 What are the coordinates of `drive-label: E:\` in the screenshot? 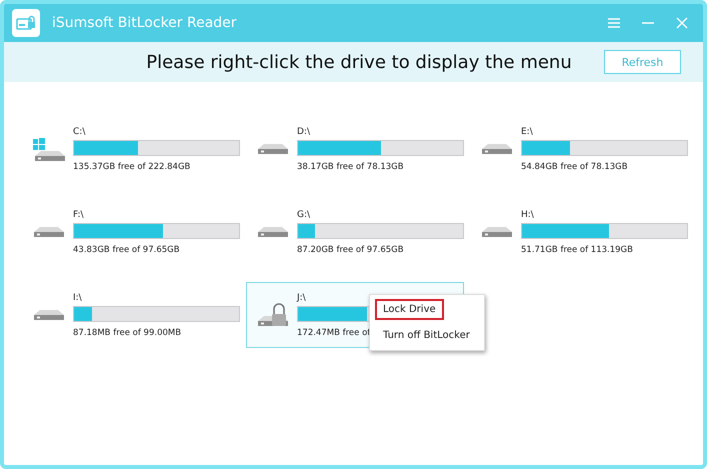 It's located at (527, 131).